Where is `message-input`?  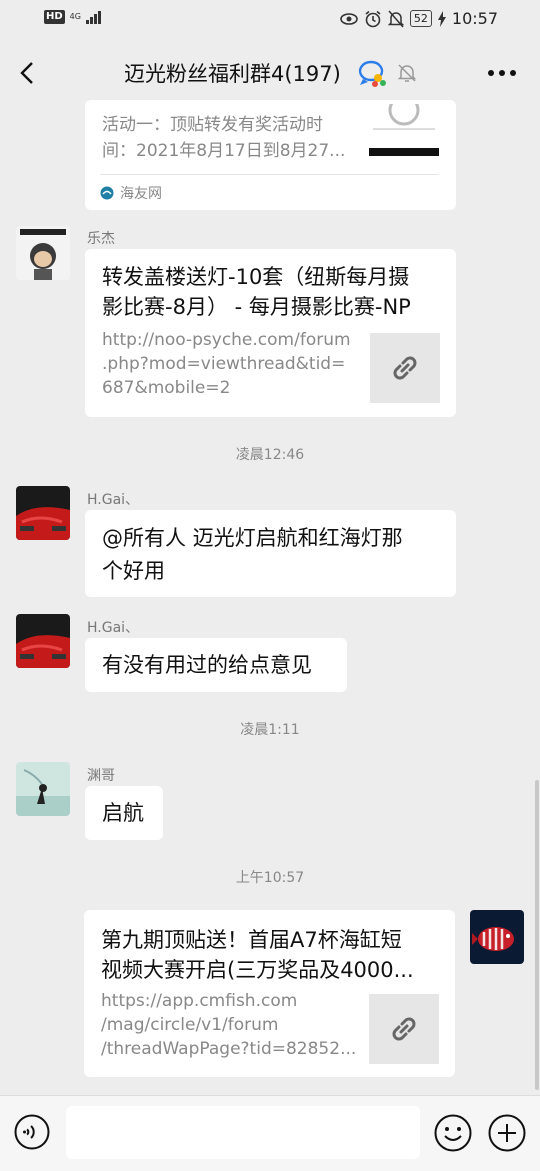
message-input is located at coordinates (243, 1132).